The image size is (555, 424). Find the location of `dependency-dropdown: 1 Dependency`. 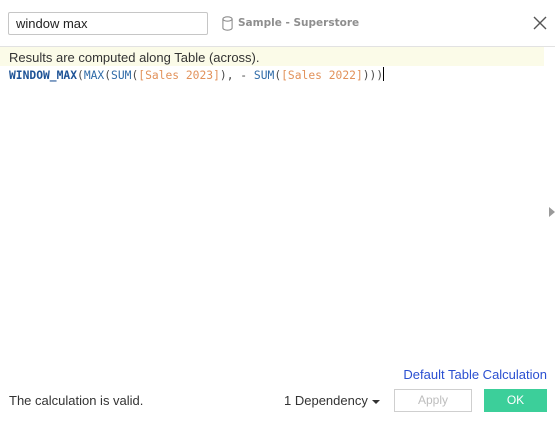

dependency-dropdown: 1 Dependency is located at coordinates (332, 400).